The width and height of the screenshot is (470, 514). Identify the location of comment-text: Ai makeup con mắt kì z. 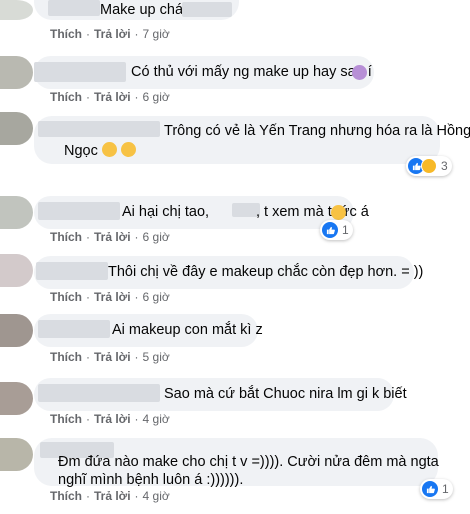
(187, 330).